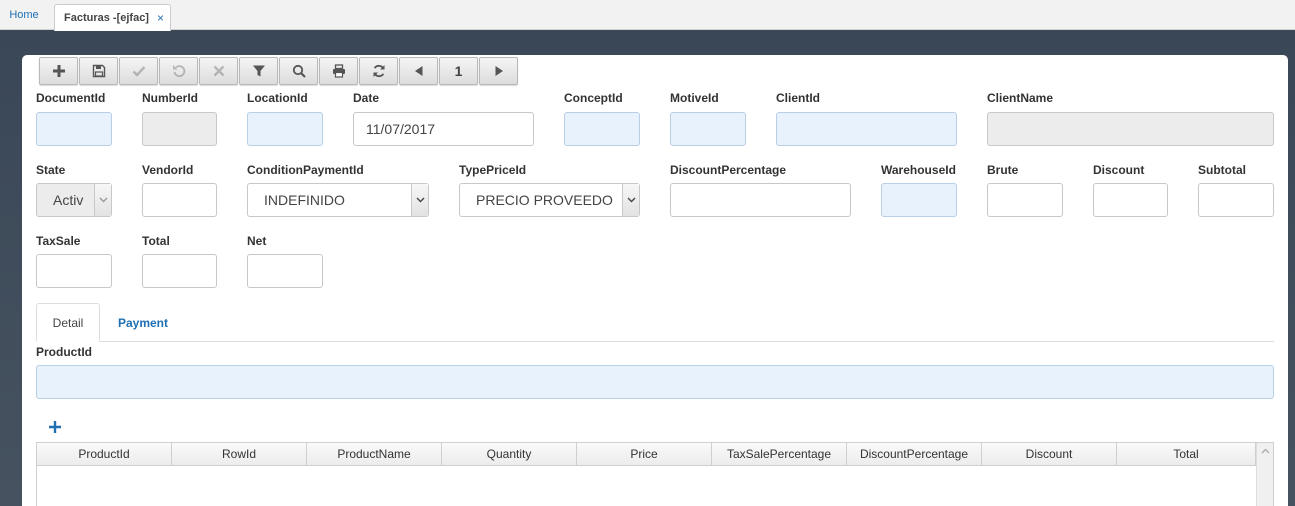 The width and height of the screenshot is (1295, 506). I want to click on search-button, so click(298, 71).